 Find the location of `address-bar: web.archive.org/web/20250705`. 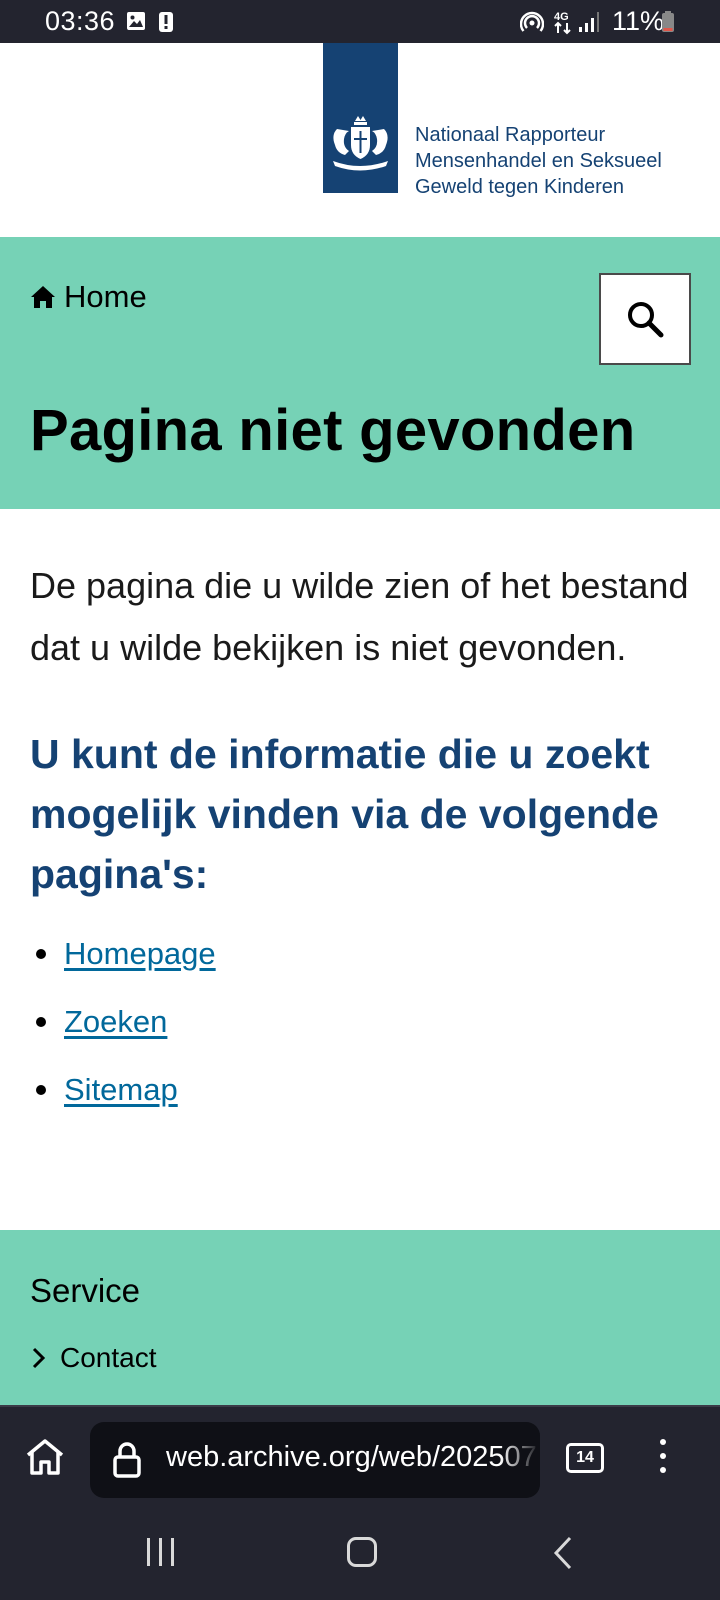

address-bar: web.archive.org/web/20250705 is located at coordinates (315, 1460).